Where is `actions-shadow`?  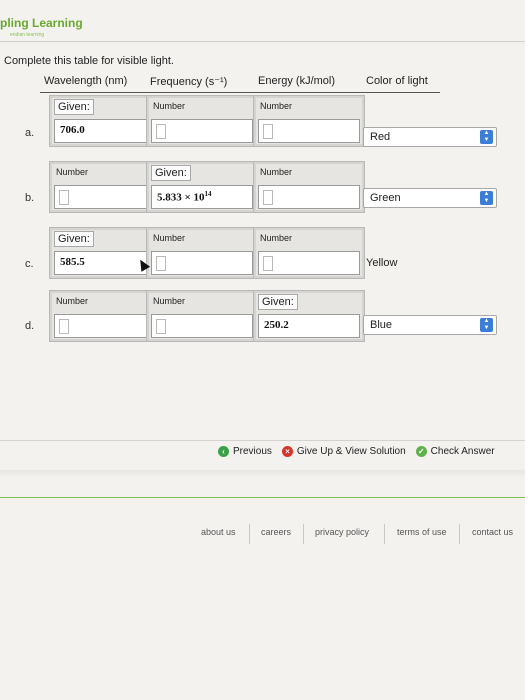
actions-shadow is located at coordinates (262, 474).